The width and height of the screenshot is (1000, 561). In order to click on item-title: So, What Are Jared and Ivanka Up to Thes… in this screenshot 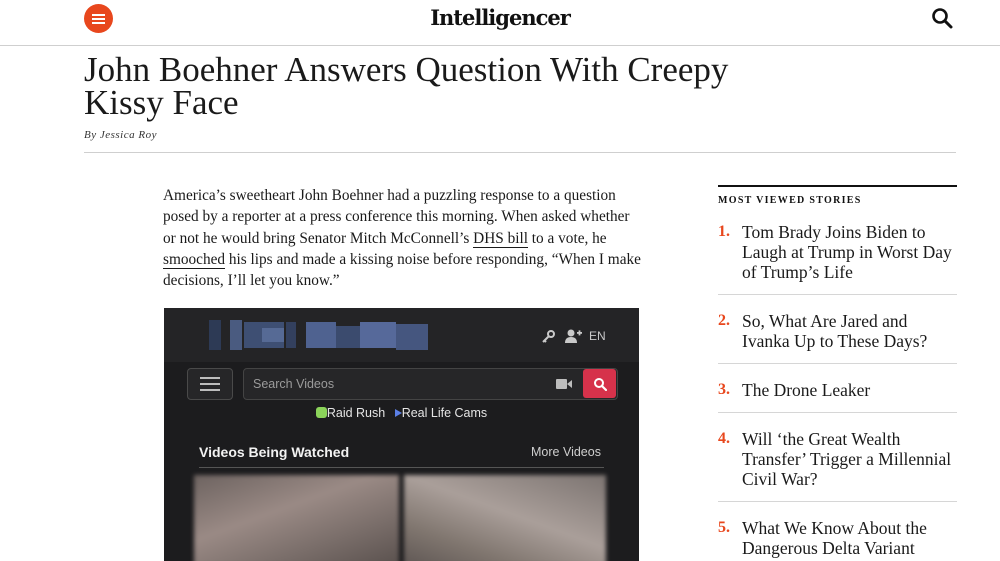, I will do `click(850, 331)`.